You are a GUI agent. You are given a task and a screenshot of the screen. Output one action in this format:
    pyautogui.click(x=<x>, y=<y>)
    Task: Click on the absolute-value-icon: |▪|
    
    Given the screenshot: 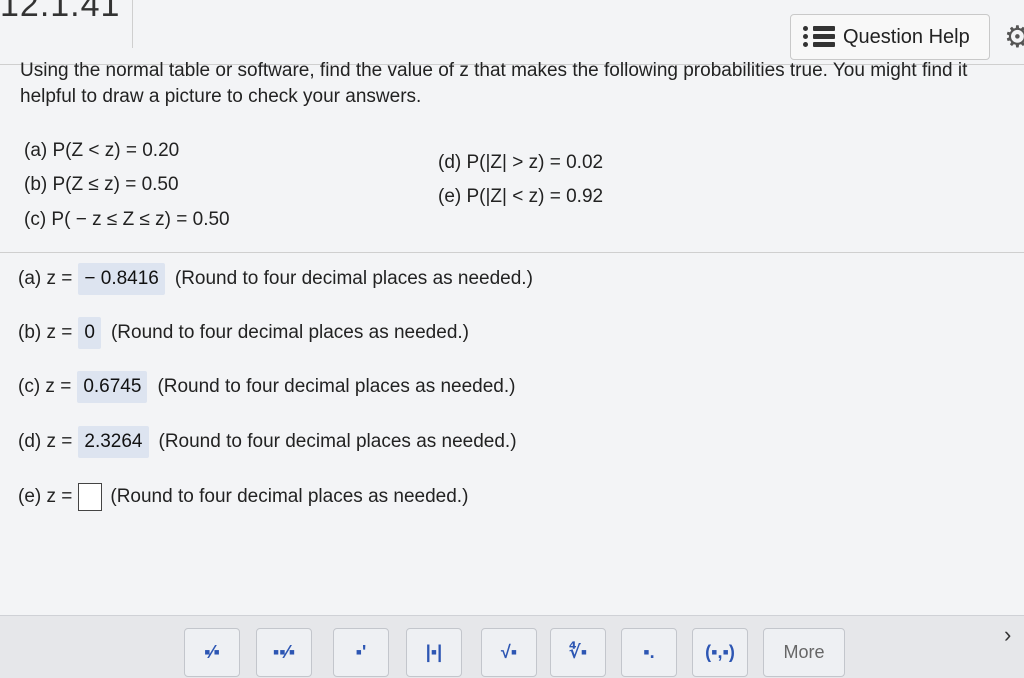 What is the action you would take?
    pyautogui.click(x=434, y=652)
    